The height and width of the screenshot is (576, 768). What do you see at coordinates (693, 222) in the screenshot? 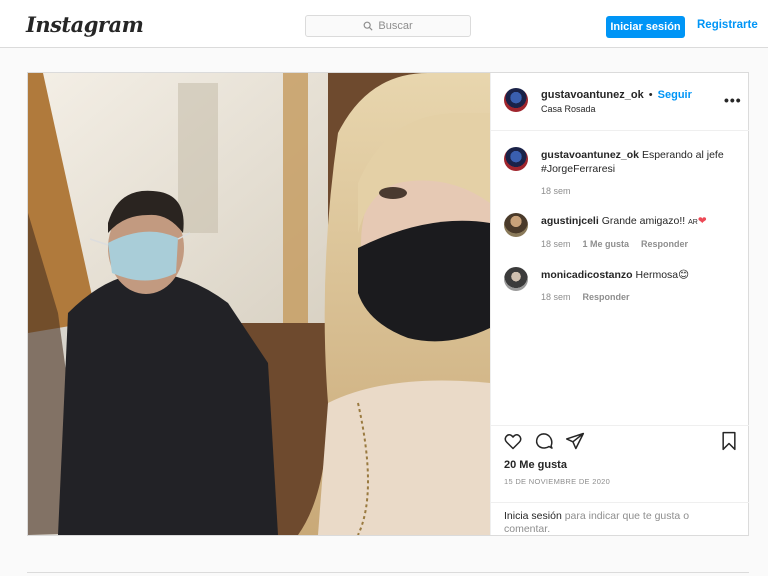
I see `flag-emoji: AR` at bounding box center [693, 222].